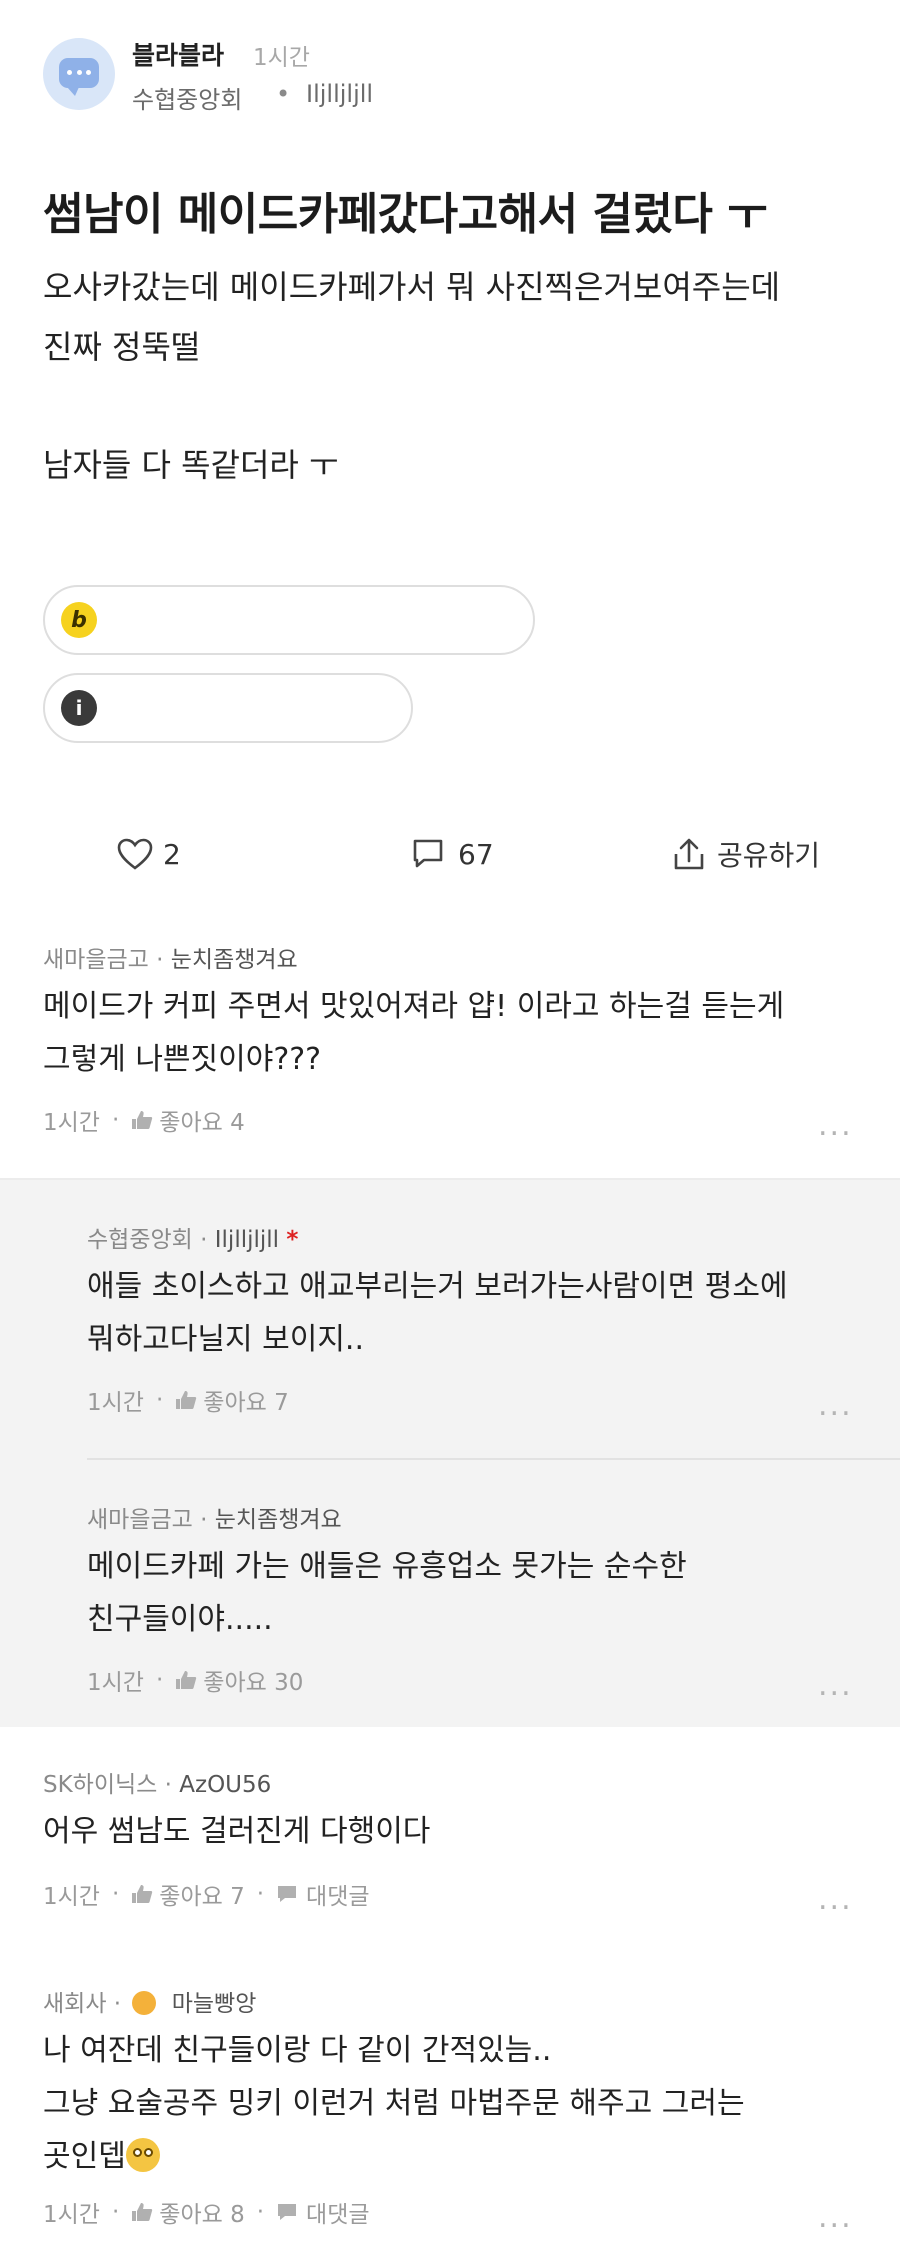 The image size is (900, 2257). I want to click on comment-like-button: 좋아요 8, so click(188, 2212).